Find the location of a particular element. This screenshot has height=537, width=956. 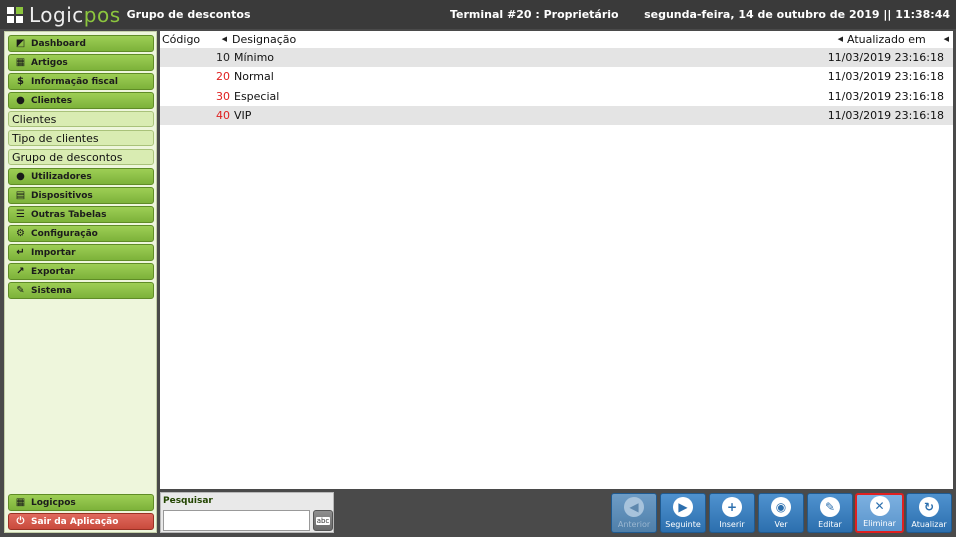

cell-name: Normal is located at coordinates (254, 76).